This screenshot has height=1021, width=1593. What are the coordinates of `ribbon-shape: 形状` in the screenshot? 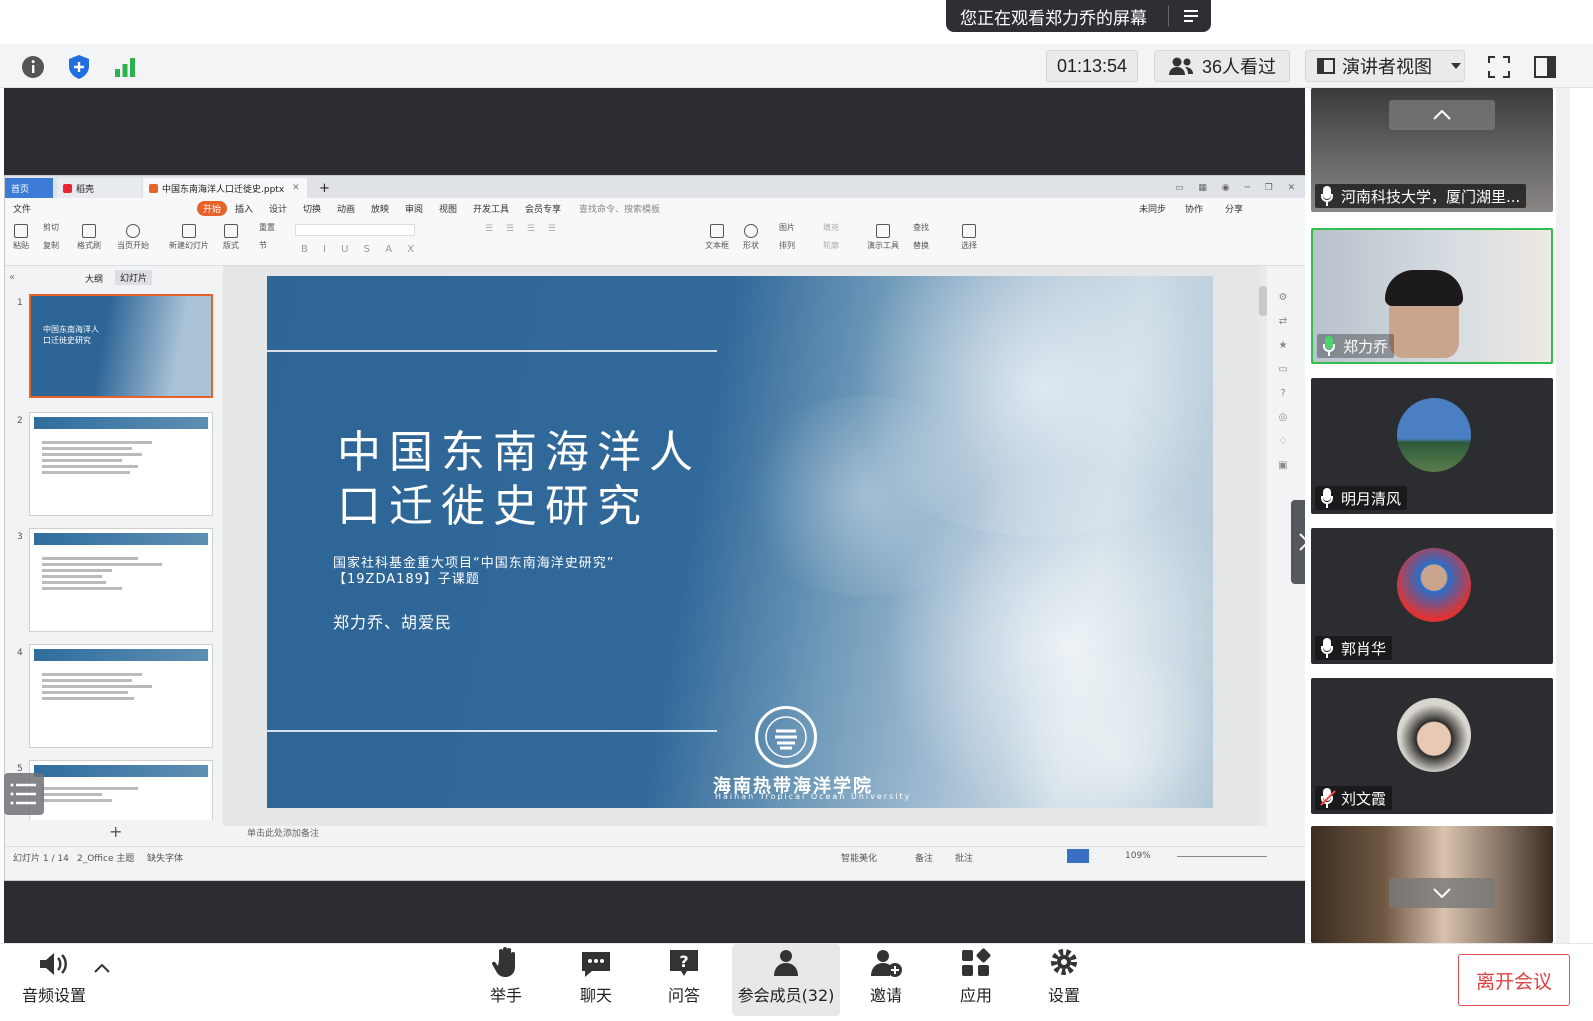 It's located at (751, 237).